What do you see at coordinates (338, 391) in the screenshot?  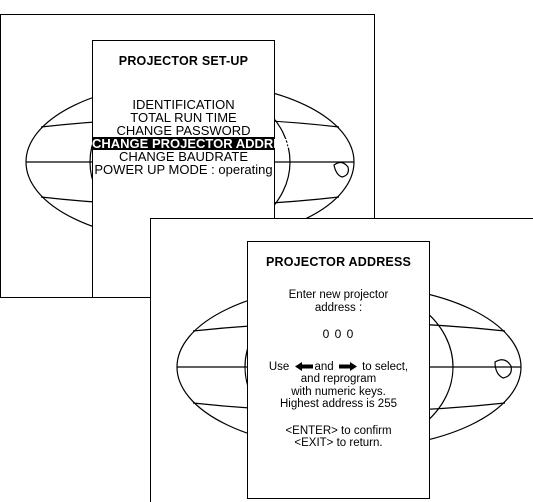 I see `help-numeric-line: with numeric keys.` at bounding box center [338, 391].